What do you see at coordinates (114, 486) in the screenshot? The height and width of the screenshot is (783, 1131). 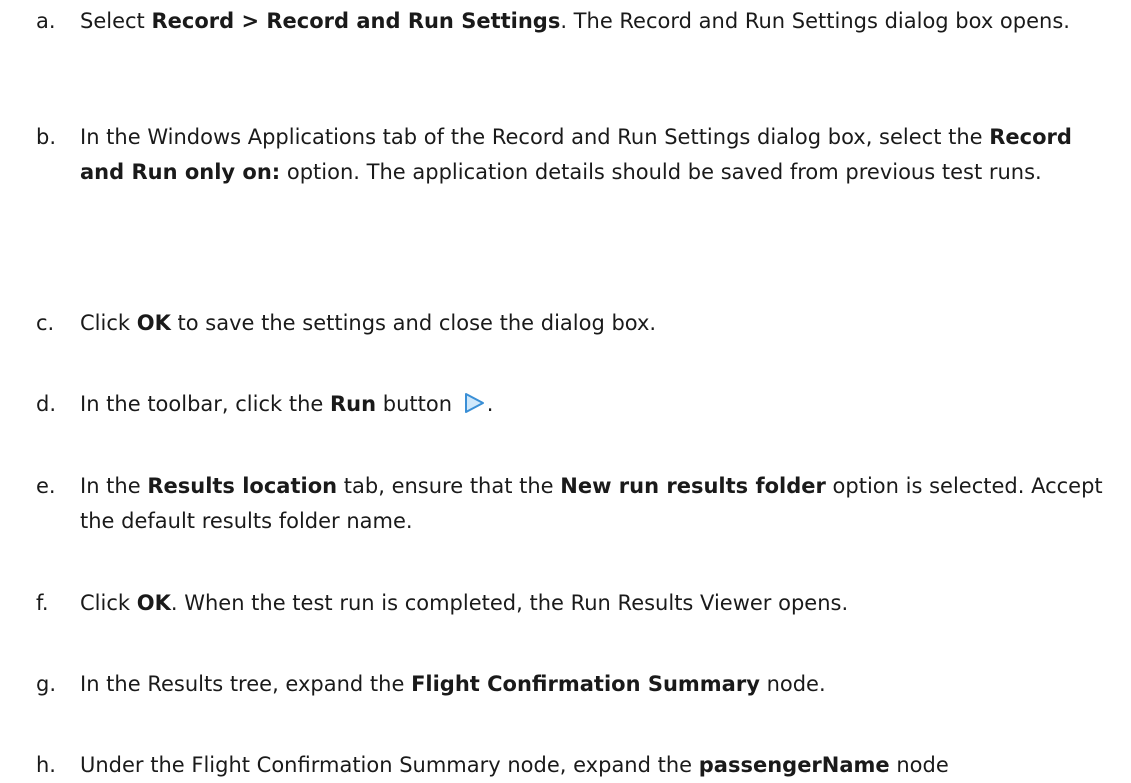 I see `text-run: In the` at bounding box center [114, 486].